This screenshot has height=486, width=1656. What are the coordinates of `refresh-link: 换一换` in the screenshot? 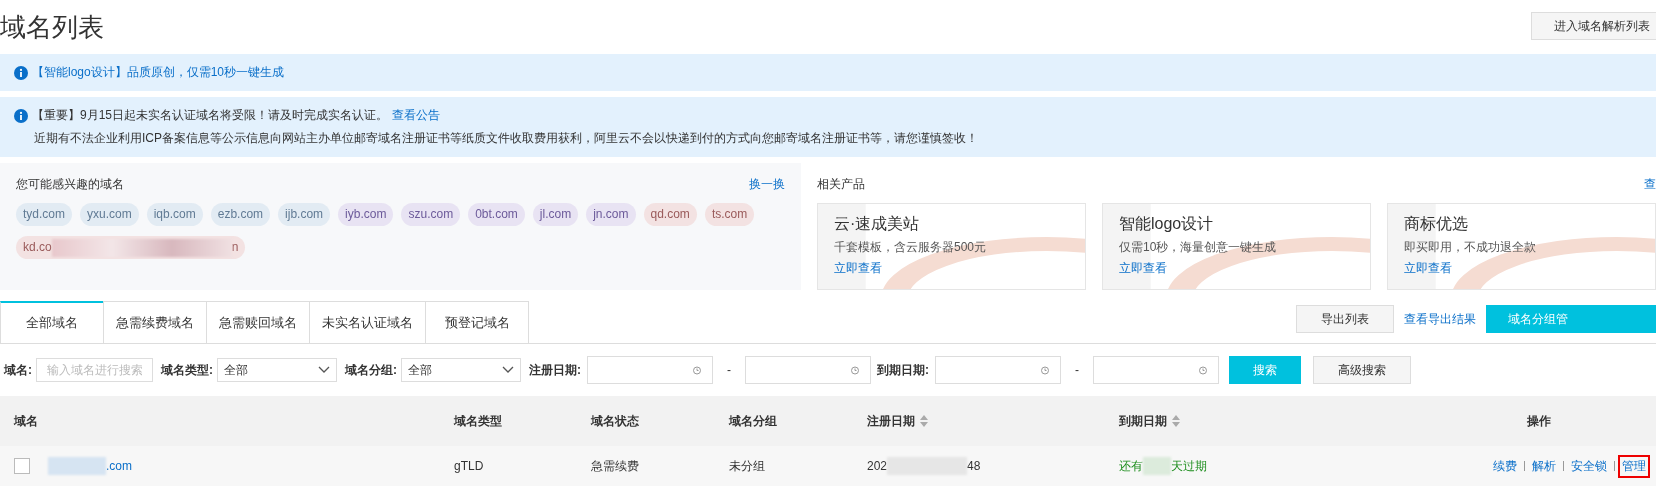 It's located at (767, 184).